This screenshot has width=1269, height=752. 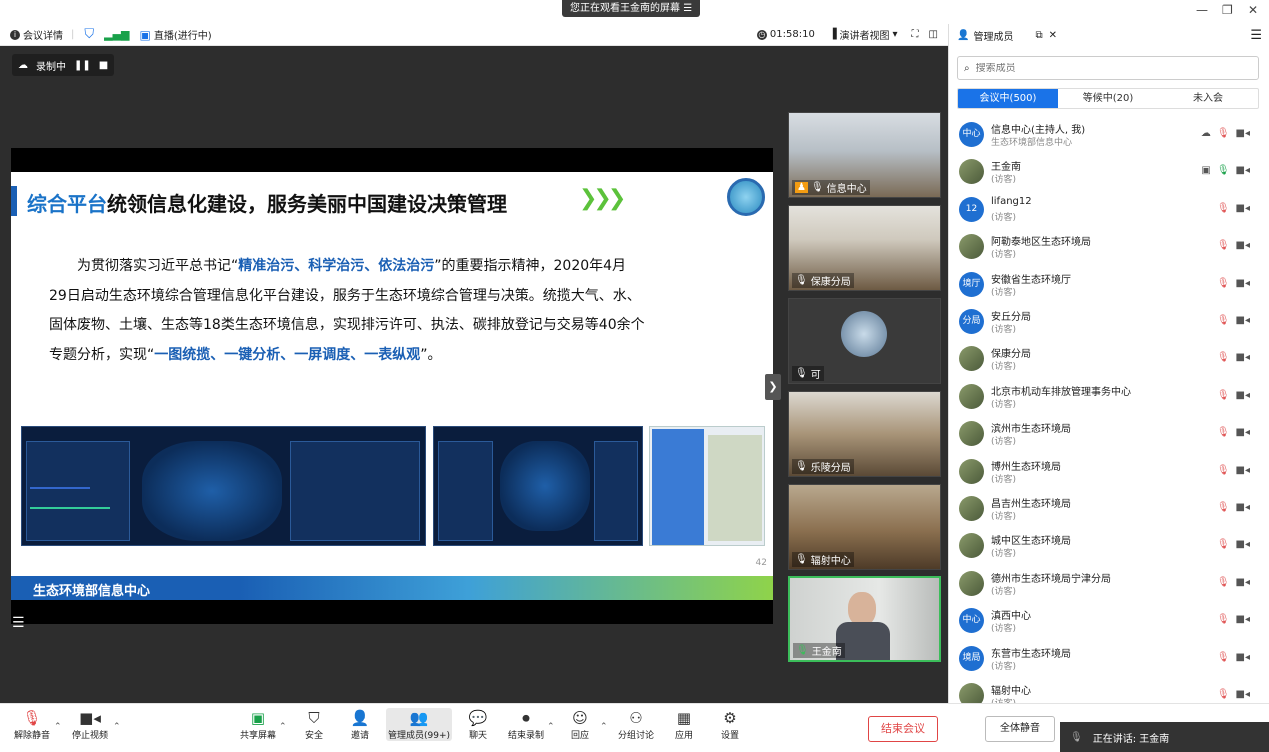 What do you see at coordinates (863, 34) in the screenshot?
I see `view-mode-selector: ▐ 演讲者视图 ▾` at bounding box center [863, 34].